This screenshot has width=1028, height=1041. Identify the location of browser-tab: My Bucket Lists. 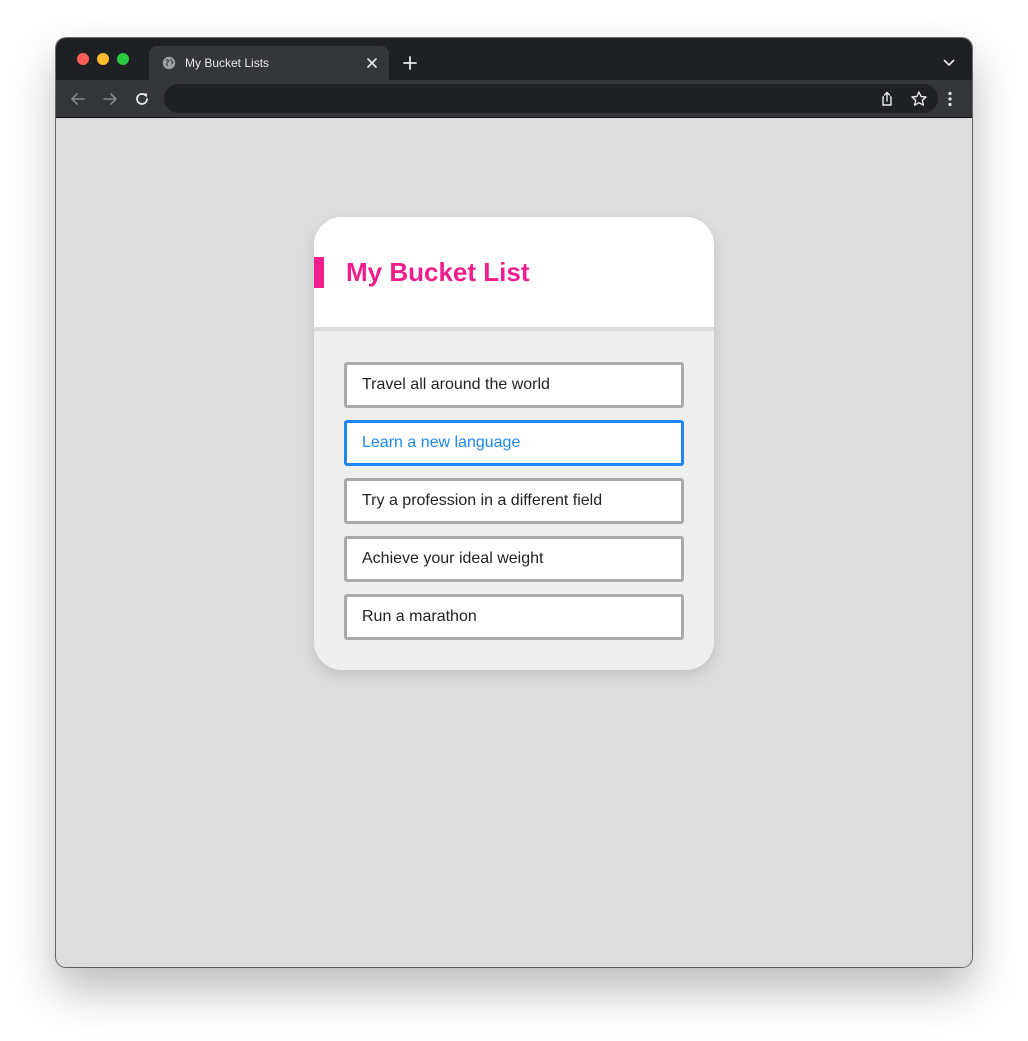
(269, 63).